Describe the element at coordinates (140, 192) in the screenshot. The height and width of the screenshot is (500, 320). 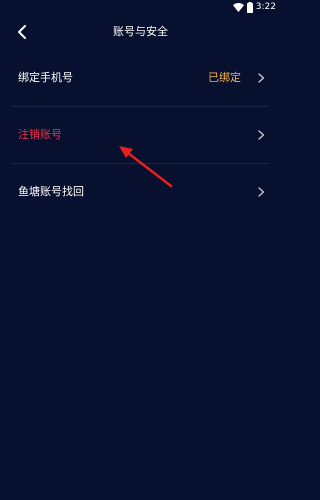
I see `menu-item-recover-account: 鱼塘账号找回` at that location.